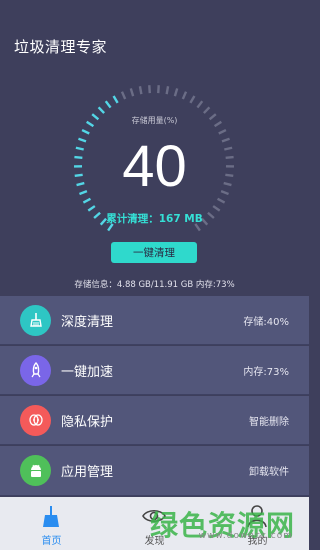 This screenshot has width=320, height=550. Describe the element at coordinates (154, 420) in the screenshot. I see `feature-privacy: 隐私保护 智能删除` at that location.